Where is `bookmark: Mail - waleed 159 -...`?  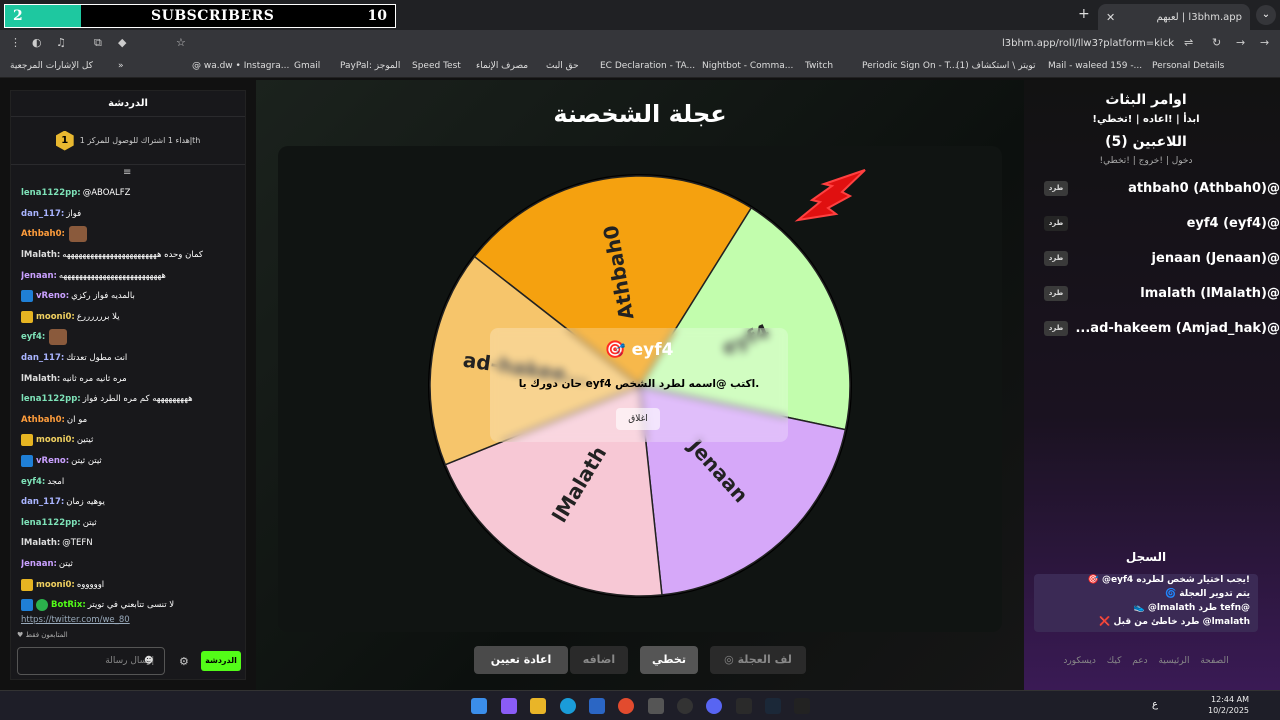 bookmark: Mail - waleed 159 -... is located at coordinates (1095, 66).